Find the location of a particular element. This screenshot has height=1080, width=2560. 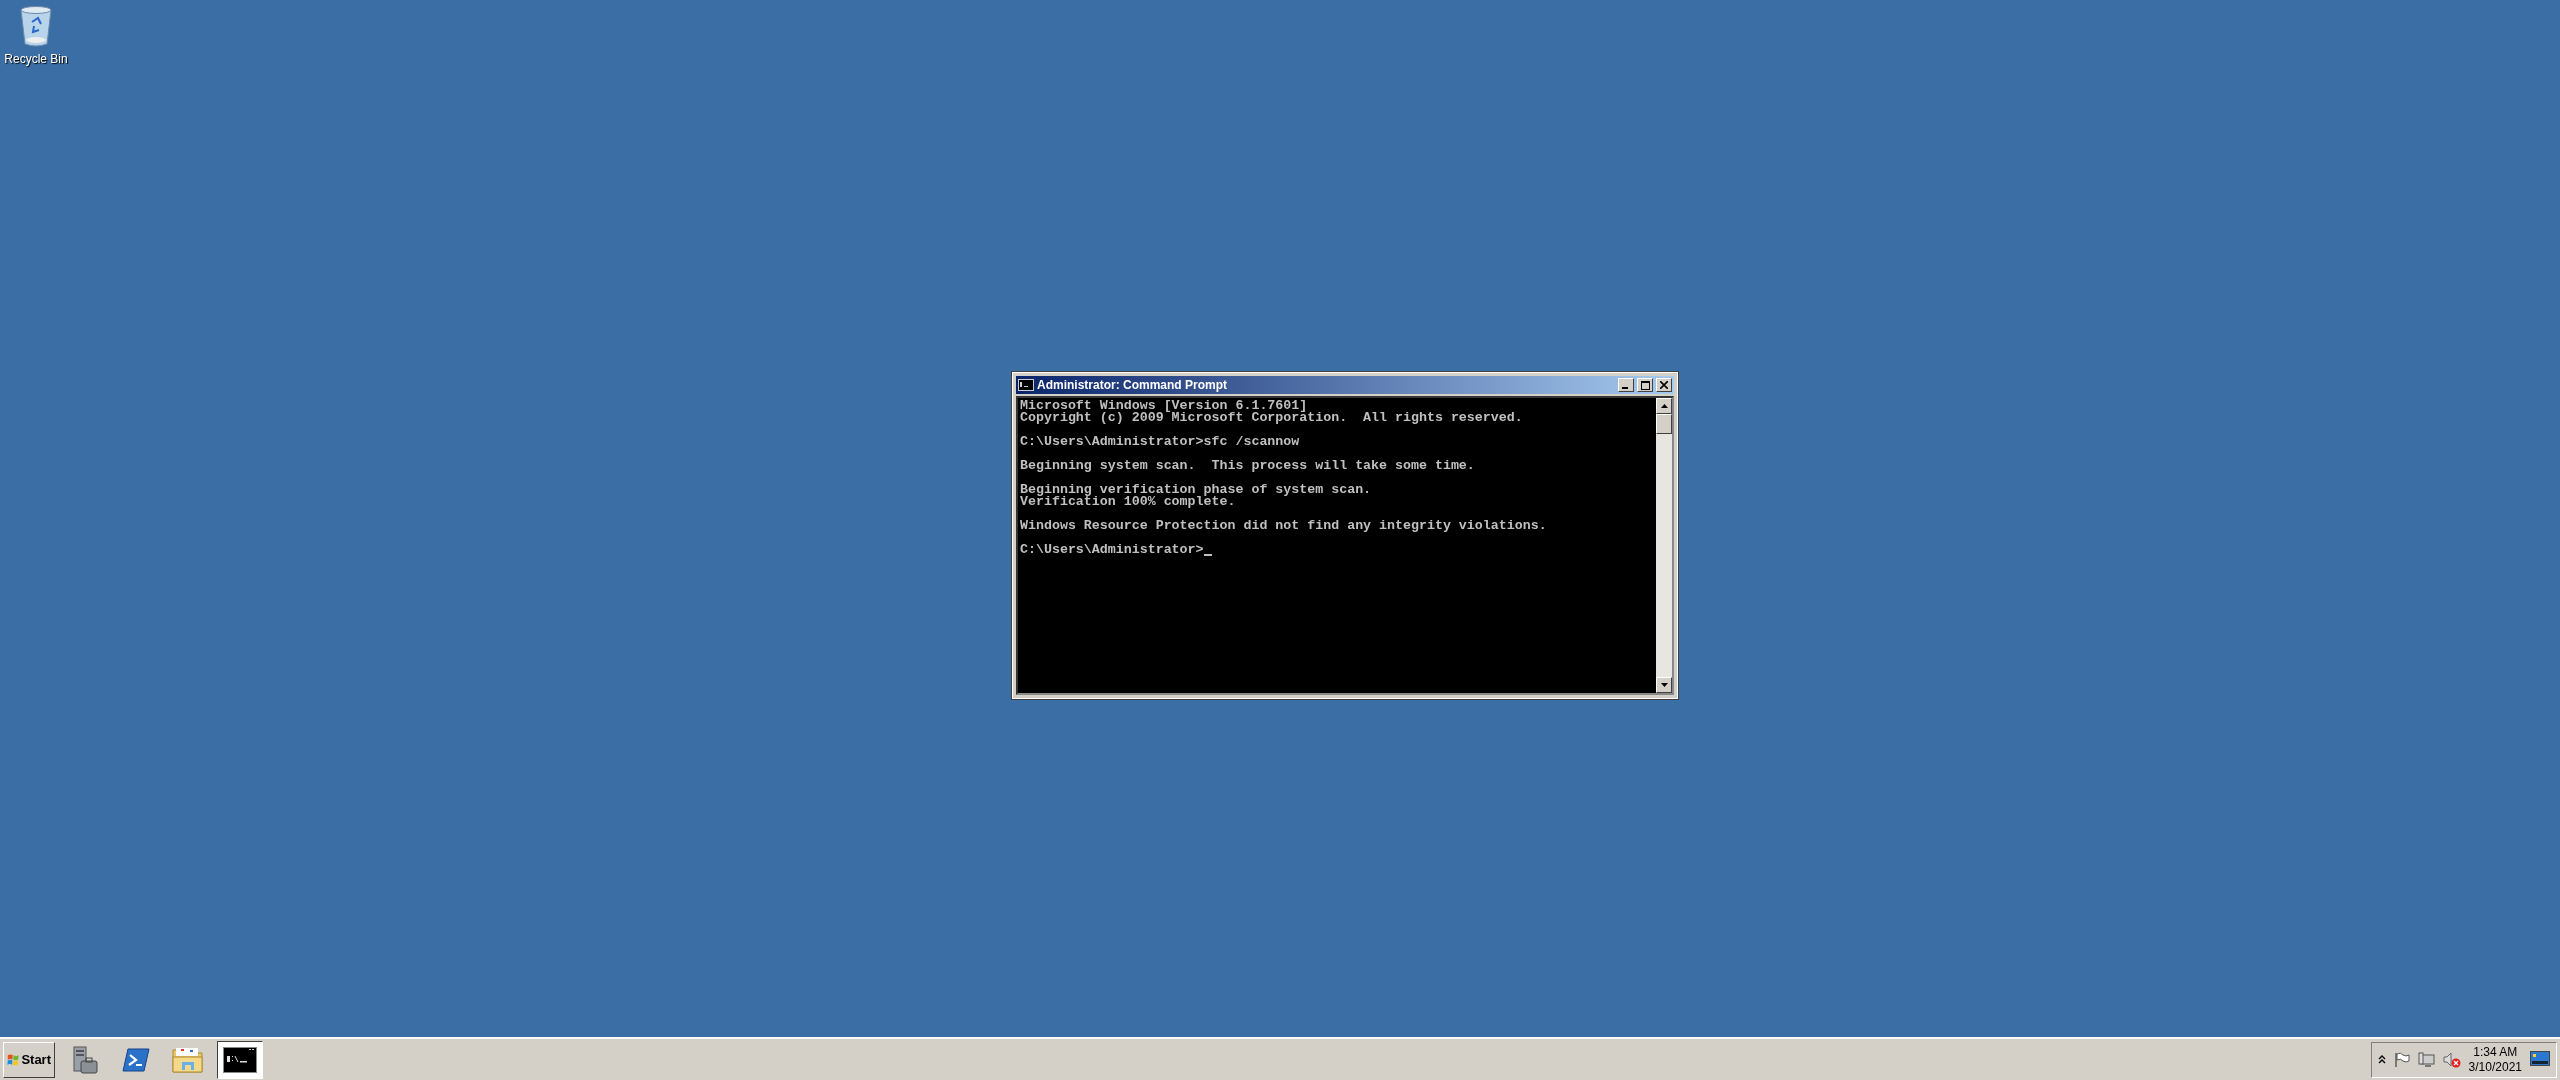

scroll-up-button is located at coordinates (1664, 406).